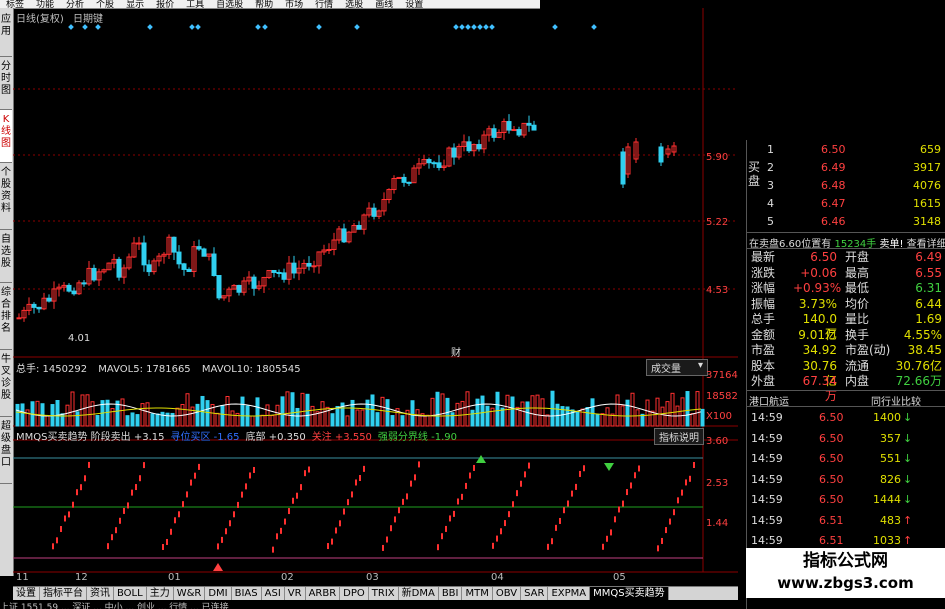 The width and height of the screenshot is (945, 609). What do you see at coordinates (831, 417) in the screenshot?
I see `trade-price: 6.50` at bounding box center [831, 417].